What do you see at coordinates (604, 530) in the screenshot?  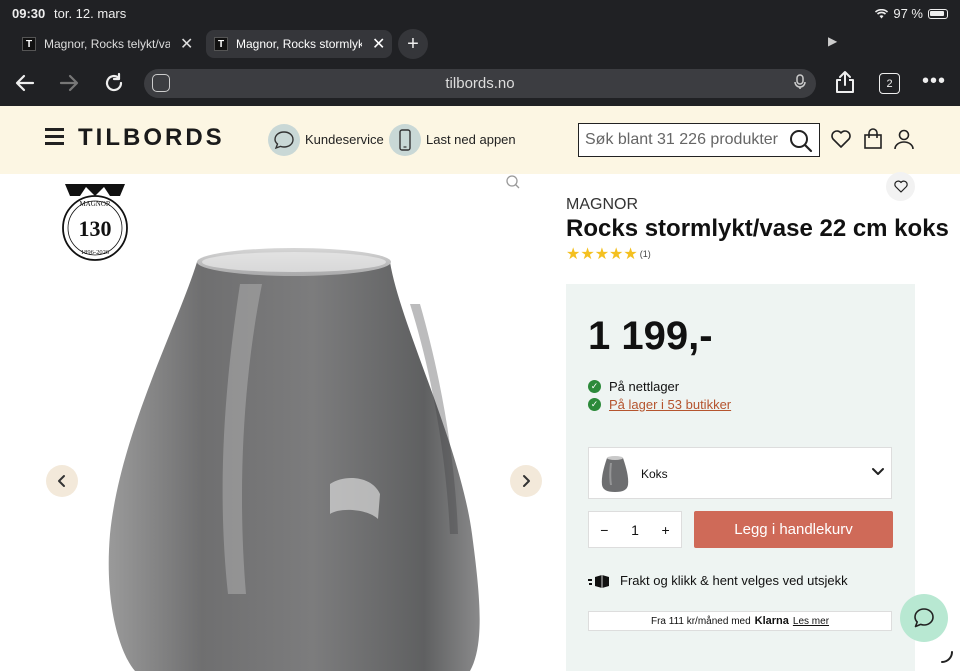 I see `decrease-quantity-button: −` at bounding box center [604, 530].